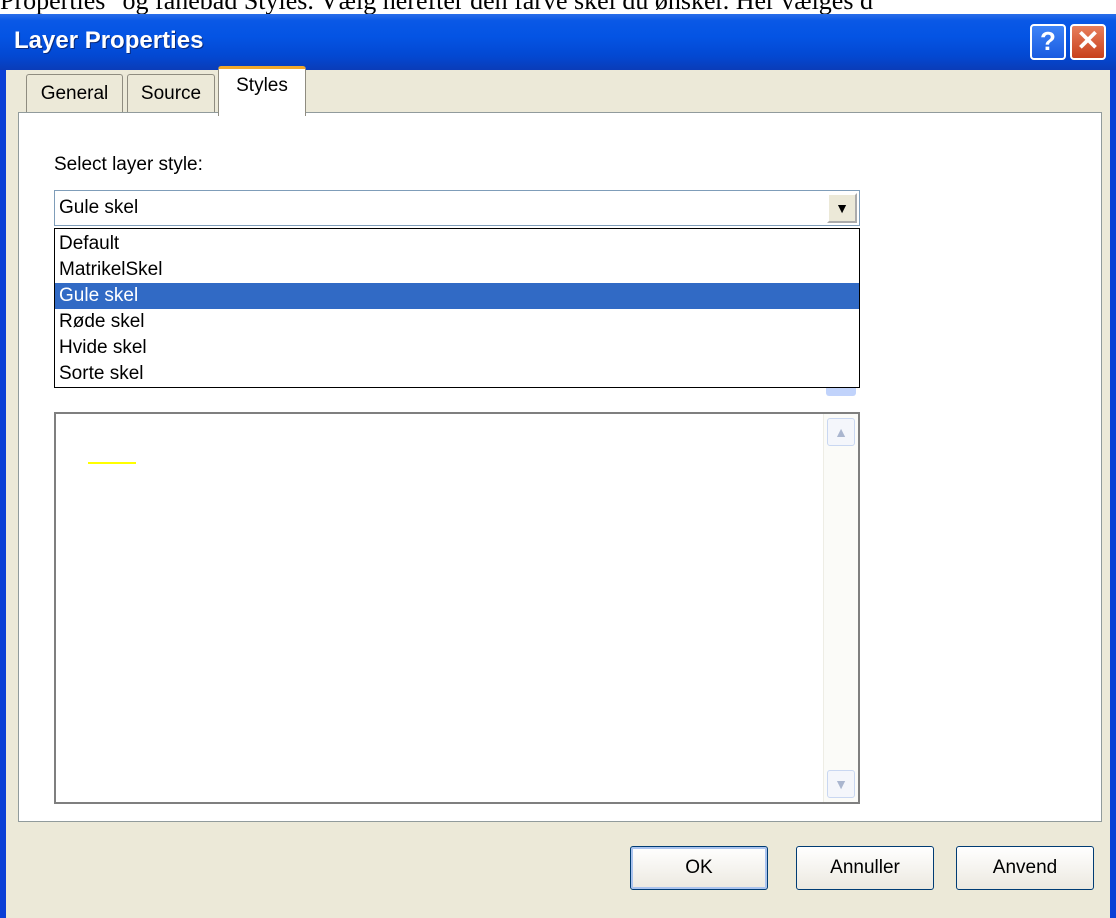 Image resolution: width=1116 pixels, height=918 pixels. I want to click on help-button: ?, so click(1048, 42).